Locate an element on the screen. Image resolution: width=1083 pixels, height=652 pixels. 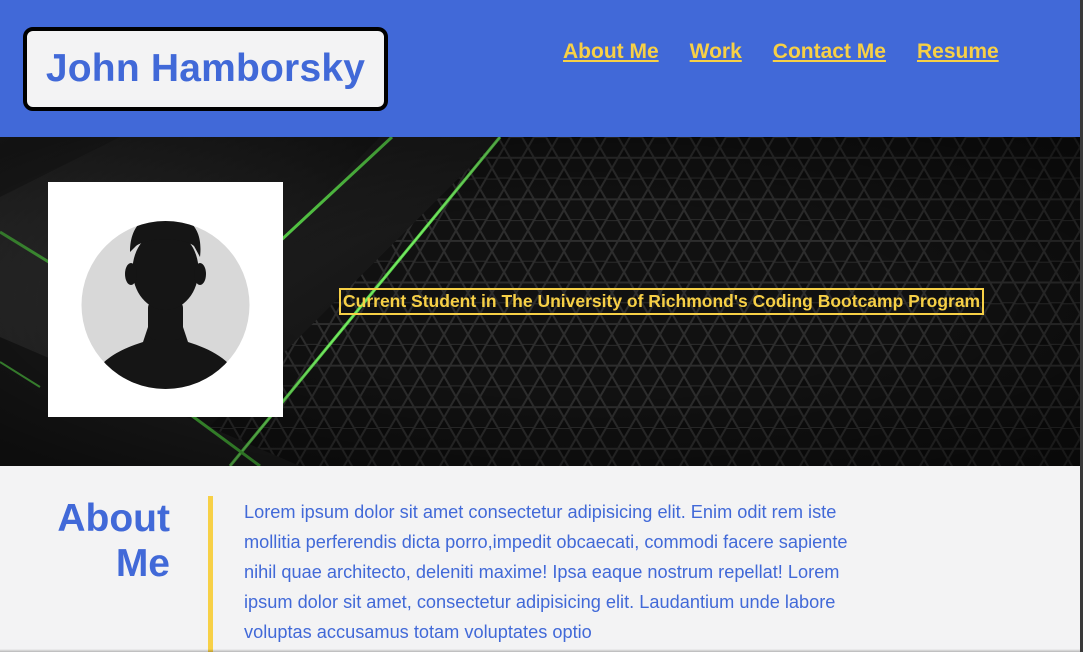
default-user-silhouette-icon is located at coordinates (165, 305).